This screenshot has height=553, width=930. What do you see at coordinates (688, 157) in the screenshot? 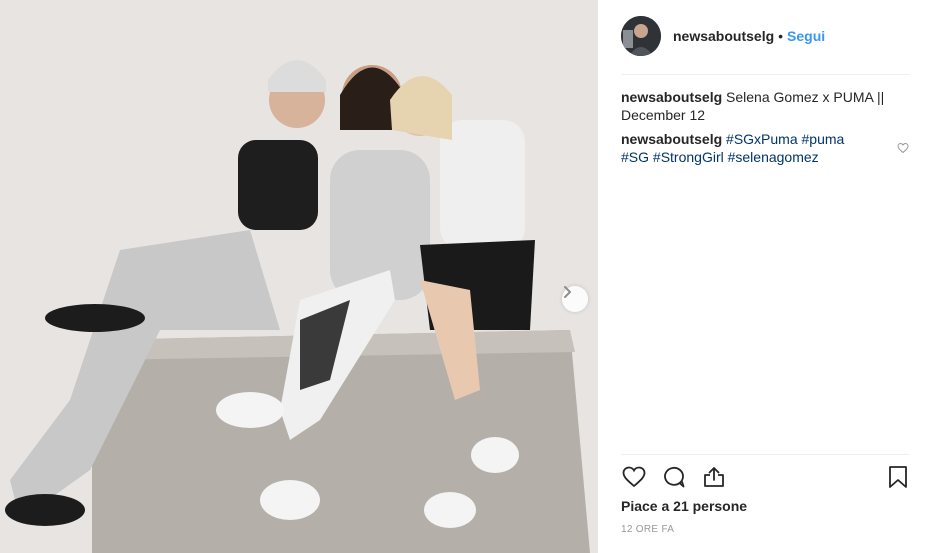
I see `hashtag-link: #StrongGirl` at bounding box center [688, 157].